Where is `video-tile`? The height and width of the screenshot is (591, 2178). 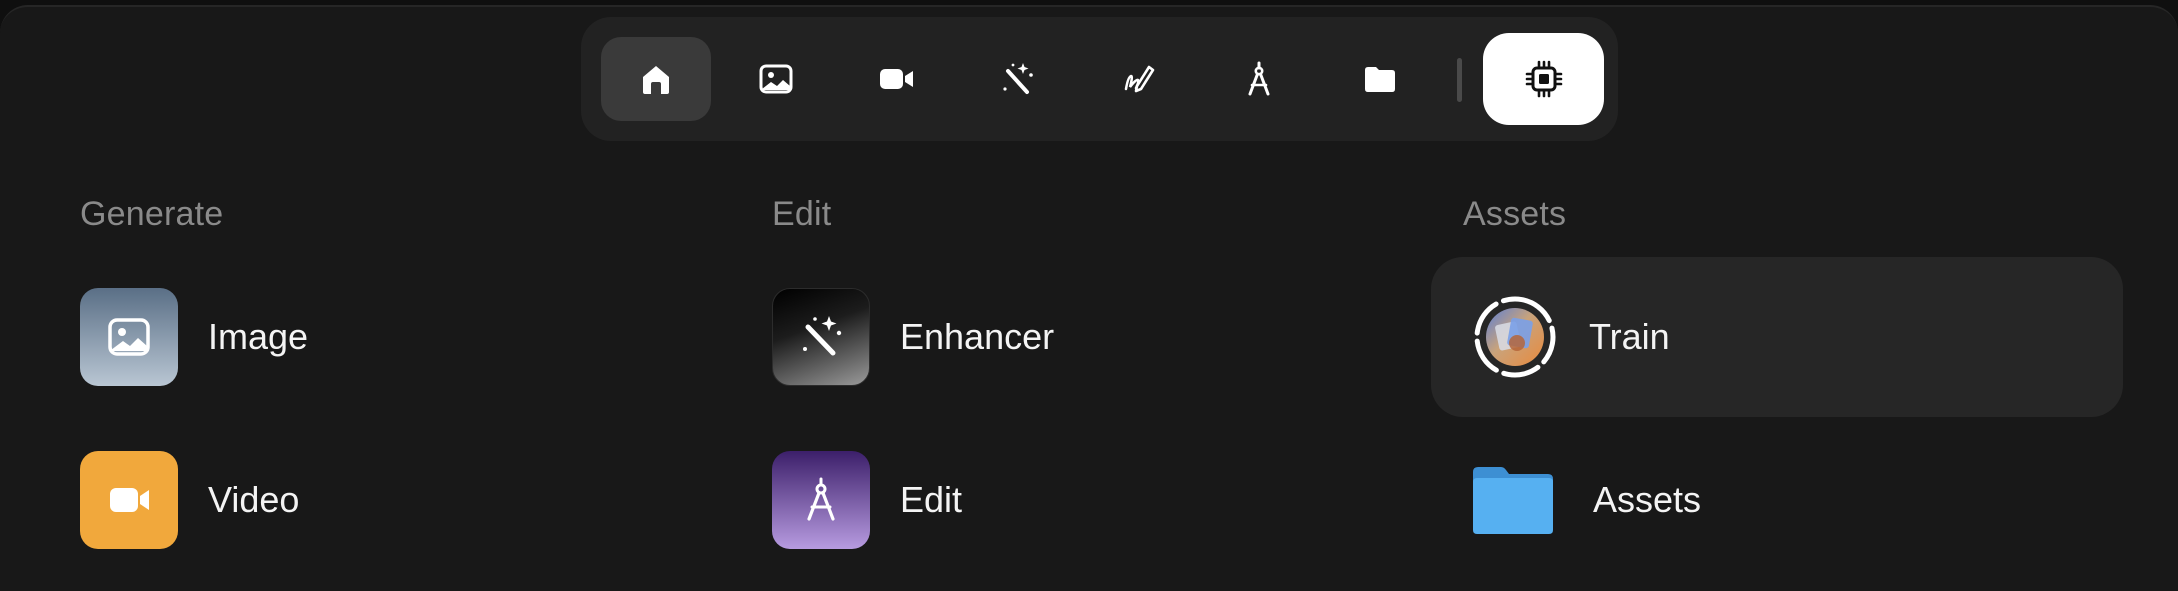 video-tile is located at coordinates (129, 500).